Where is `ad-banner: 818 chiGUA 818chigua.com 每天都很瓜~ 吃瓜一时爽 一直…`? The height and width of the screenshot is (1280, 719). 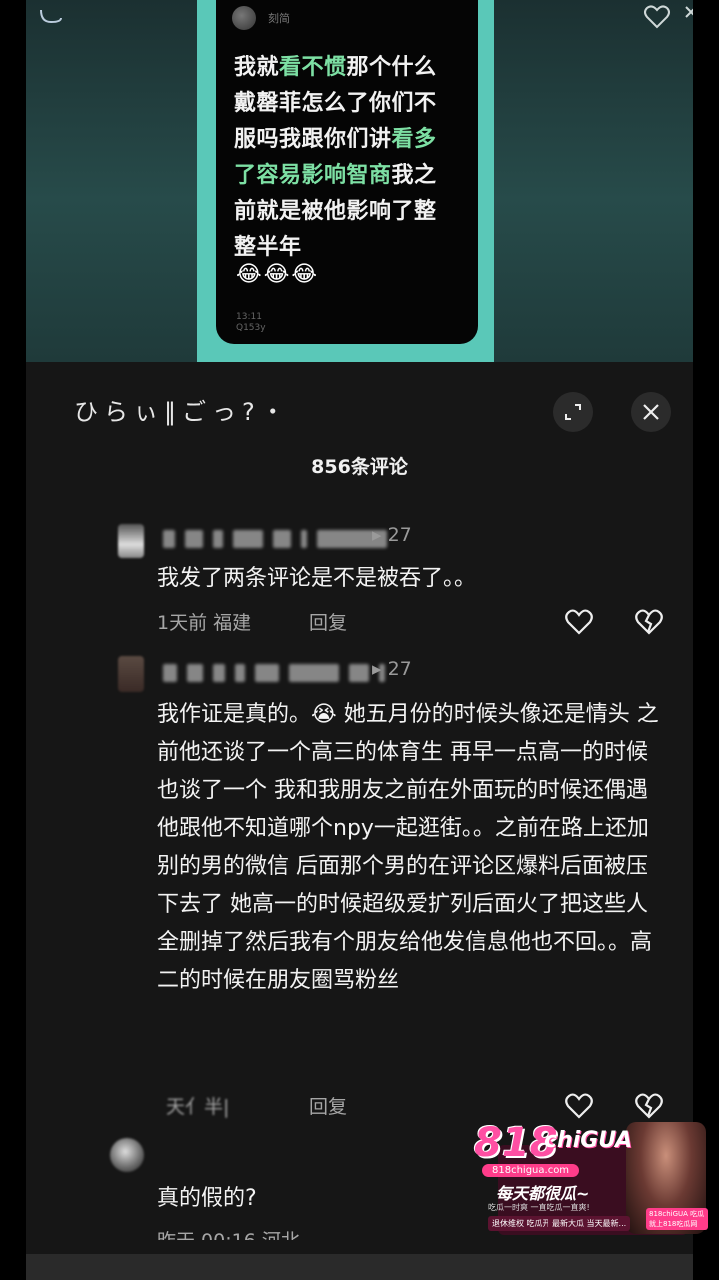
ad-banner: 818 chiGUA 818chigua.com 每天都很瓜~ 吃瓜一时爽 一直… is located at coordinates (588, 1177).